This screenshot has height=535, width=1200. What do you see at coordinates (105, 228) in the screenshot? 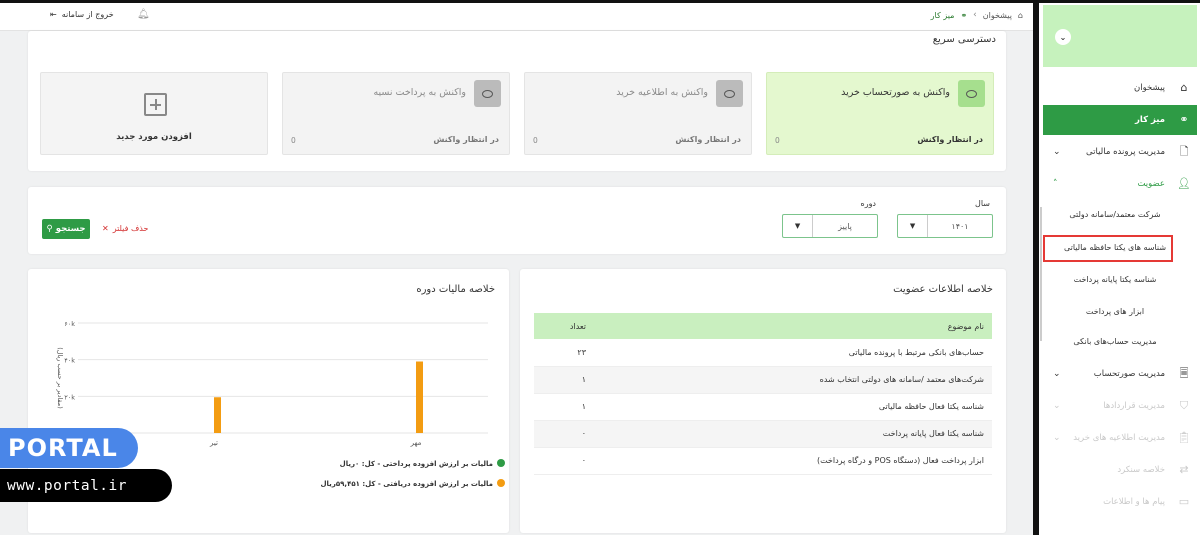
I see `close-icon: ✕` at bounding box center [105, 228].